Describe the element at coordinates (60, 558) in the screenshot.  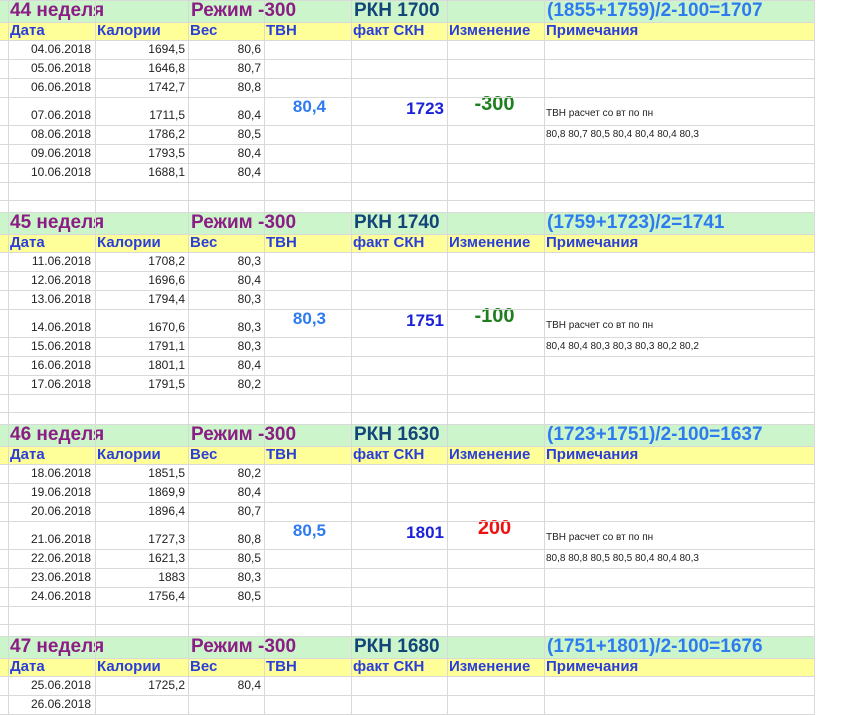
I see `cell-date: 22.06.2018` at that location.